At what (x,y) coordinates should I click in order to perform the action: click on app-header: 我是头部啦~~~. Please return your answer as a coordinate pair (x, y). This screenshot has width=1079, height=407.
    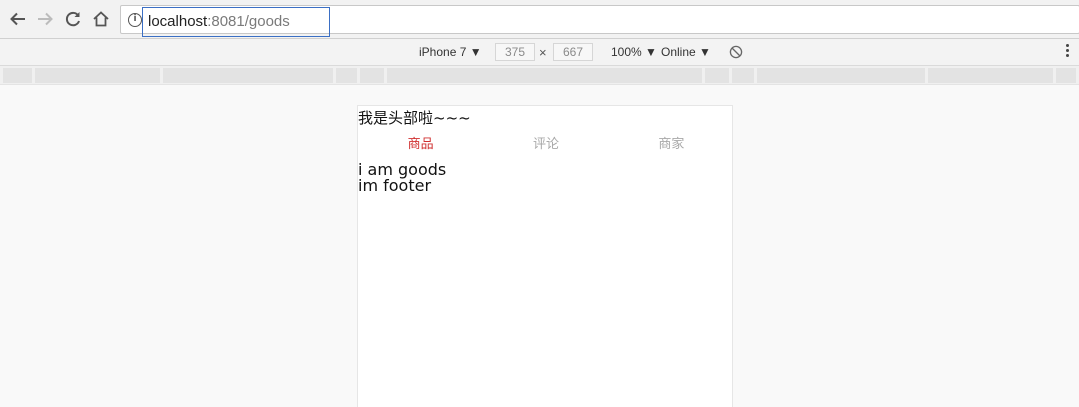
    Looking at the image, I should click on (414, 118).